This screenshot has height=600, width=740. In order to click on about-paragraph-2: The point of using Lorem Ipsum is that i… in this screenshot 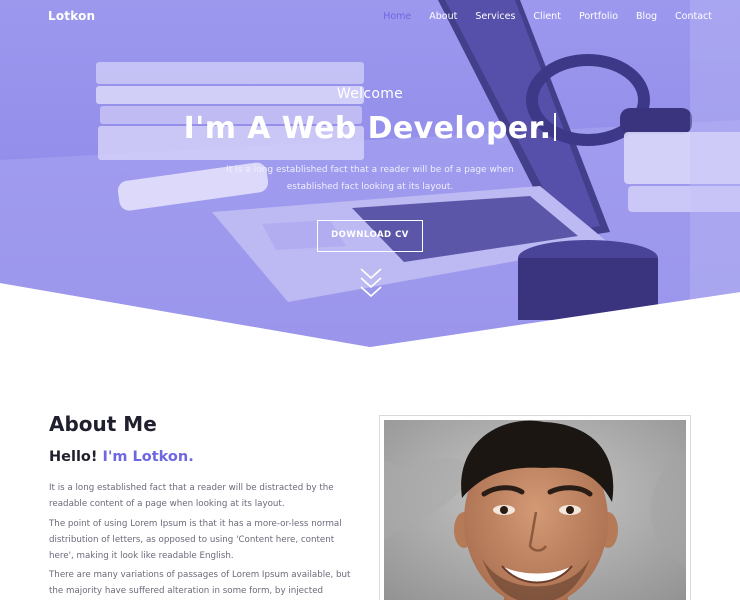, I will do `click(195, 540)`.